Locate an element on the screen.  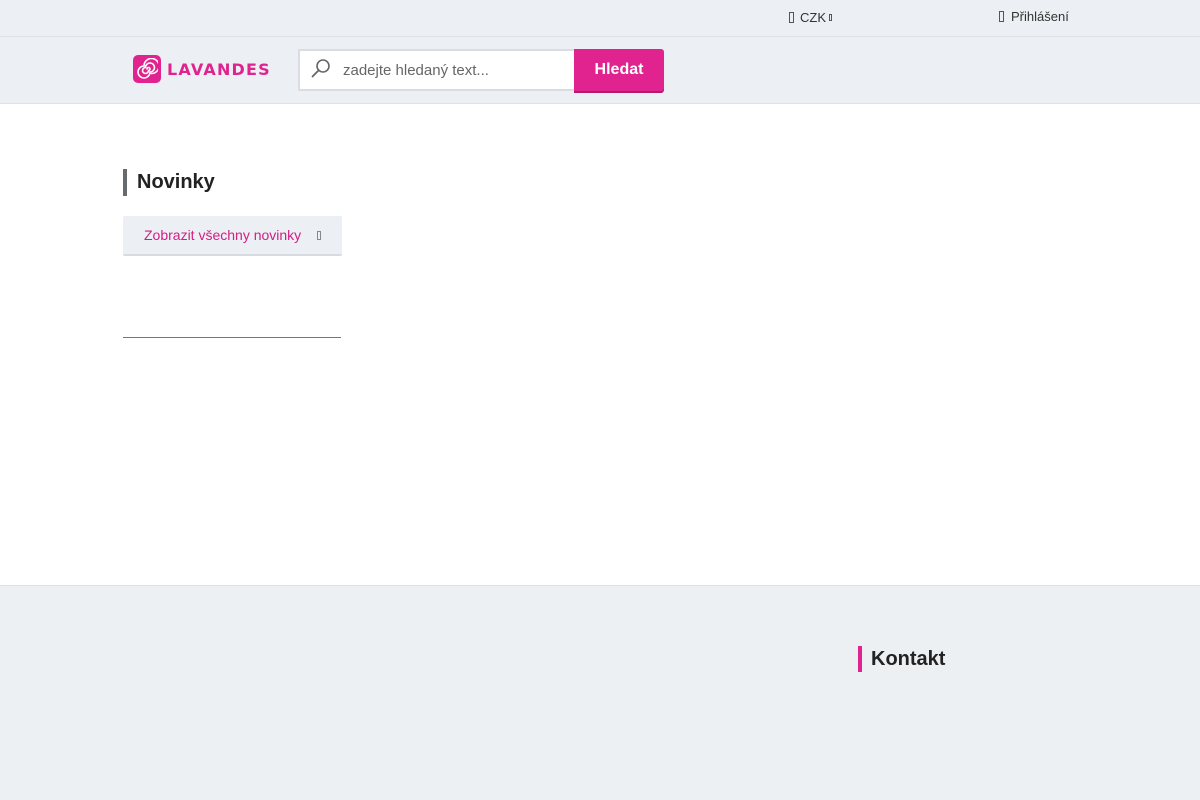
search-field is located at coordinates (436, 70).